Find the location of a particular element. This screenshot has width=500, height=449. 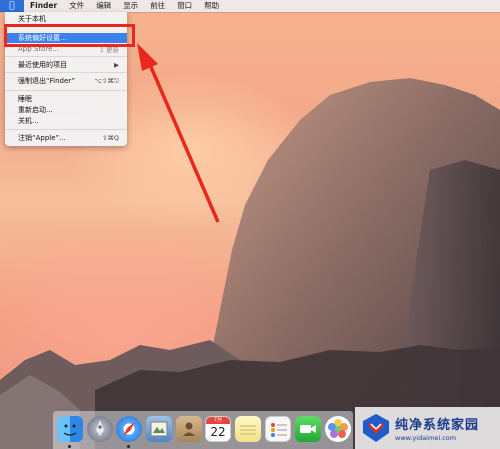

menu-item-about: 关于本机 is located at coordinates (66, 19).